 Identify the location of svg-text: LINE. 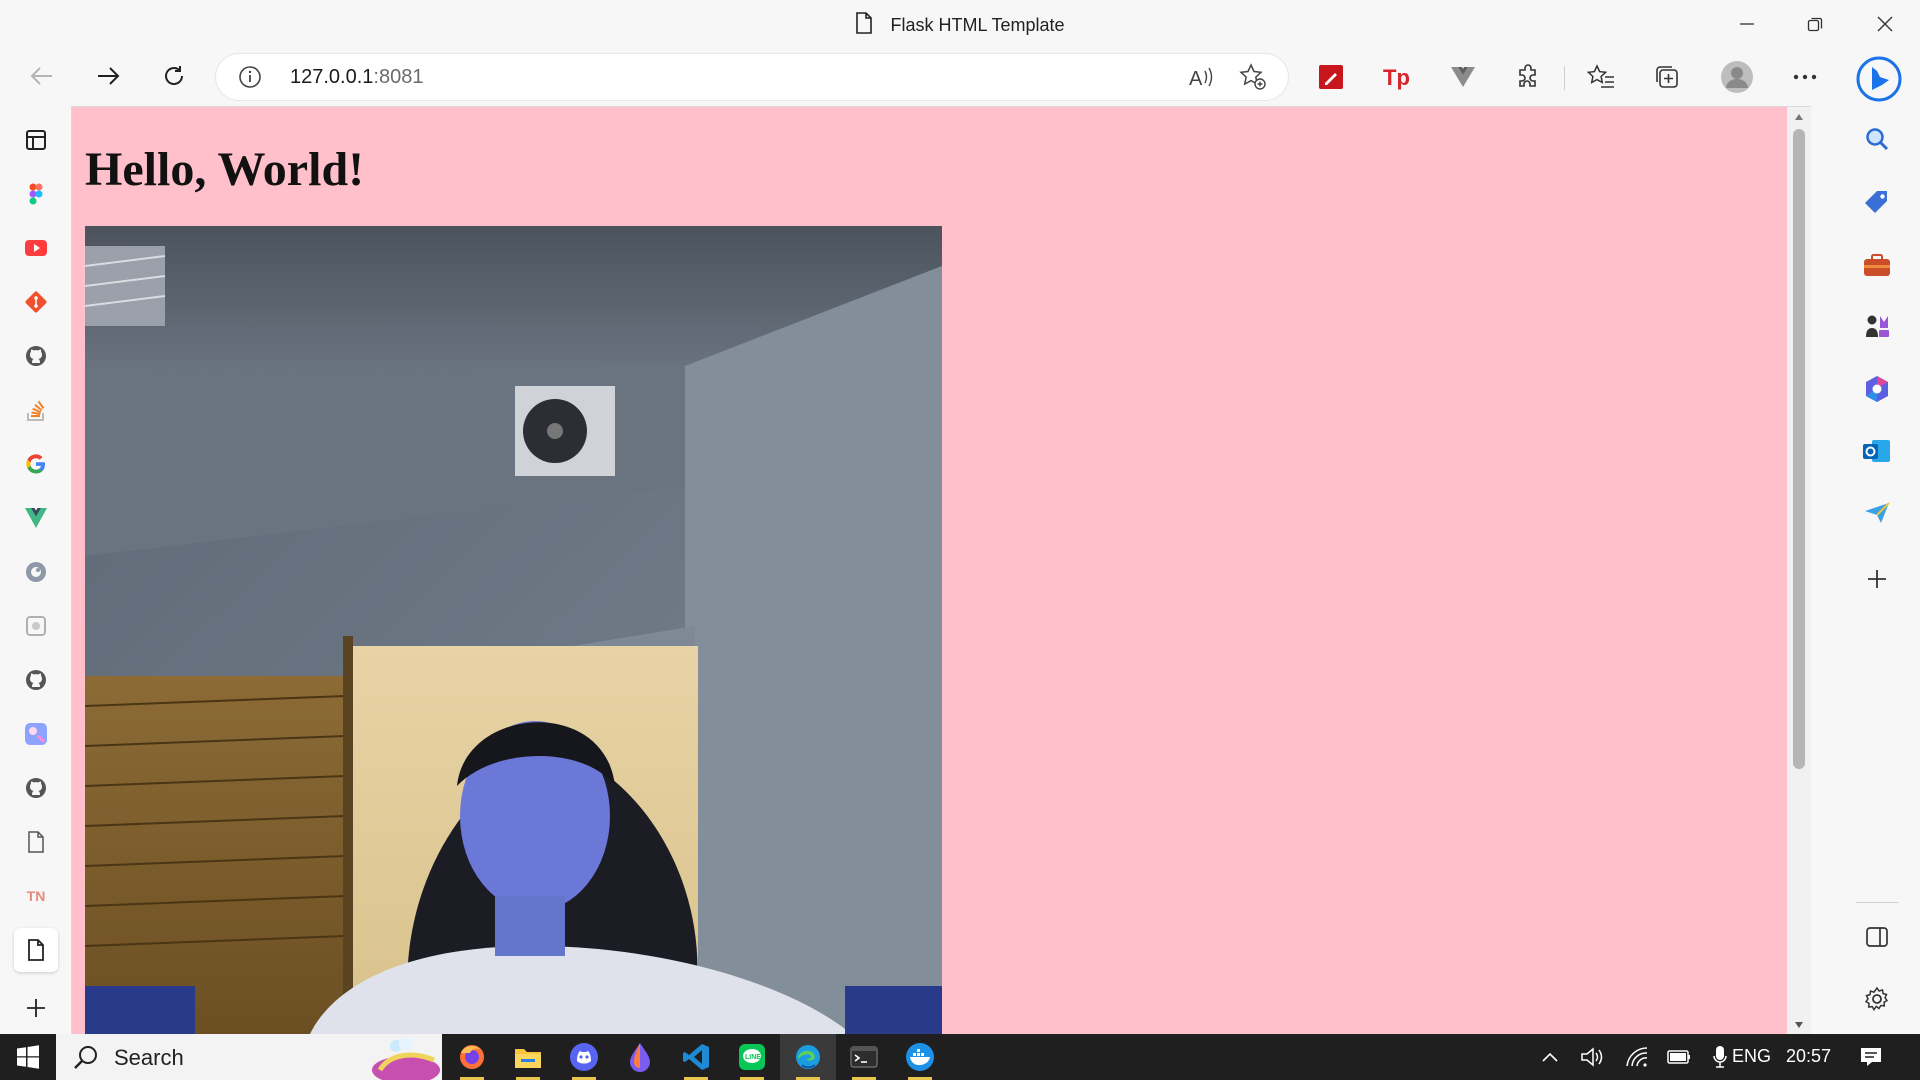
(753, 1057).